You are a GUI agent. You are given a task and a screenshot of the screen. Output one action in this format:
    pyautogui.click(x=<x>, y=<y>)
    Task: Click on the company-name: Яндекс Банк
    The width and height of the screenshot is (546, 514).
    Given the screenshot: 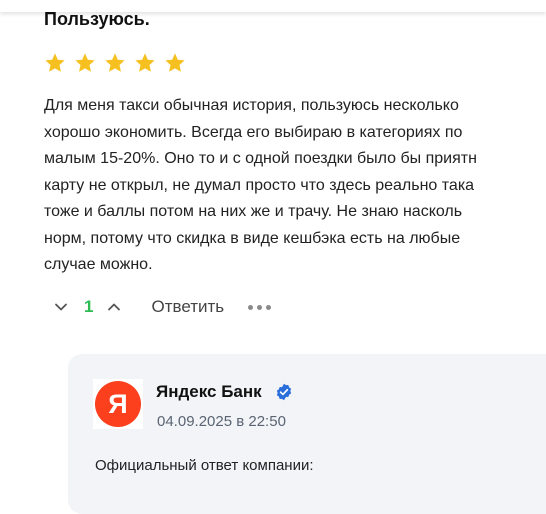 What is the action you would take?
    pyautogui.click(x=209, y=392)
    